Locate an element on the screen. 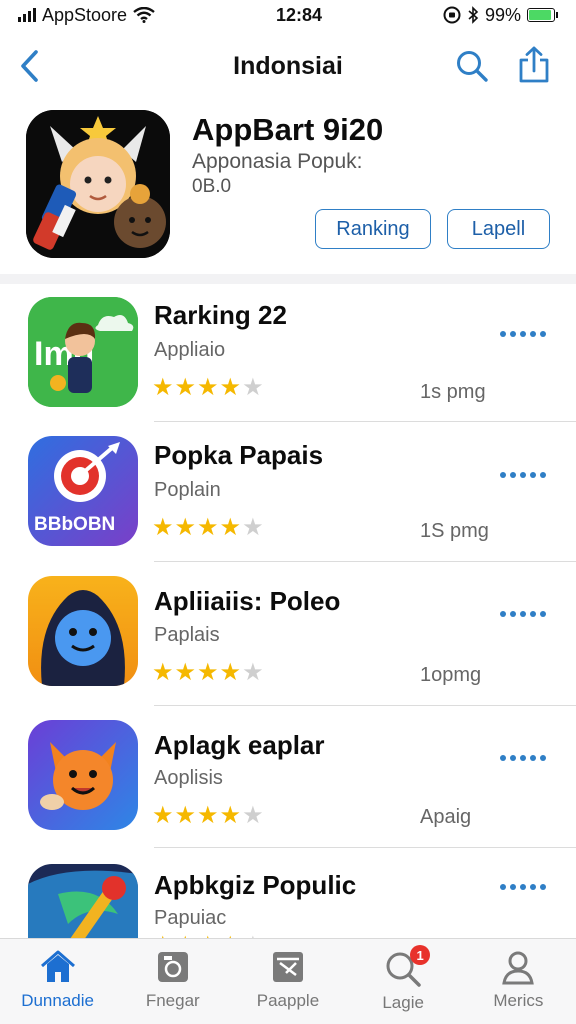 The height and width of the screenshot is (1024, 576). tab-camera: Fnegar is located at coordinates (173, 980).